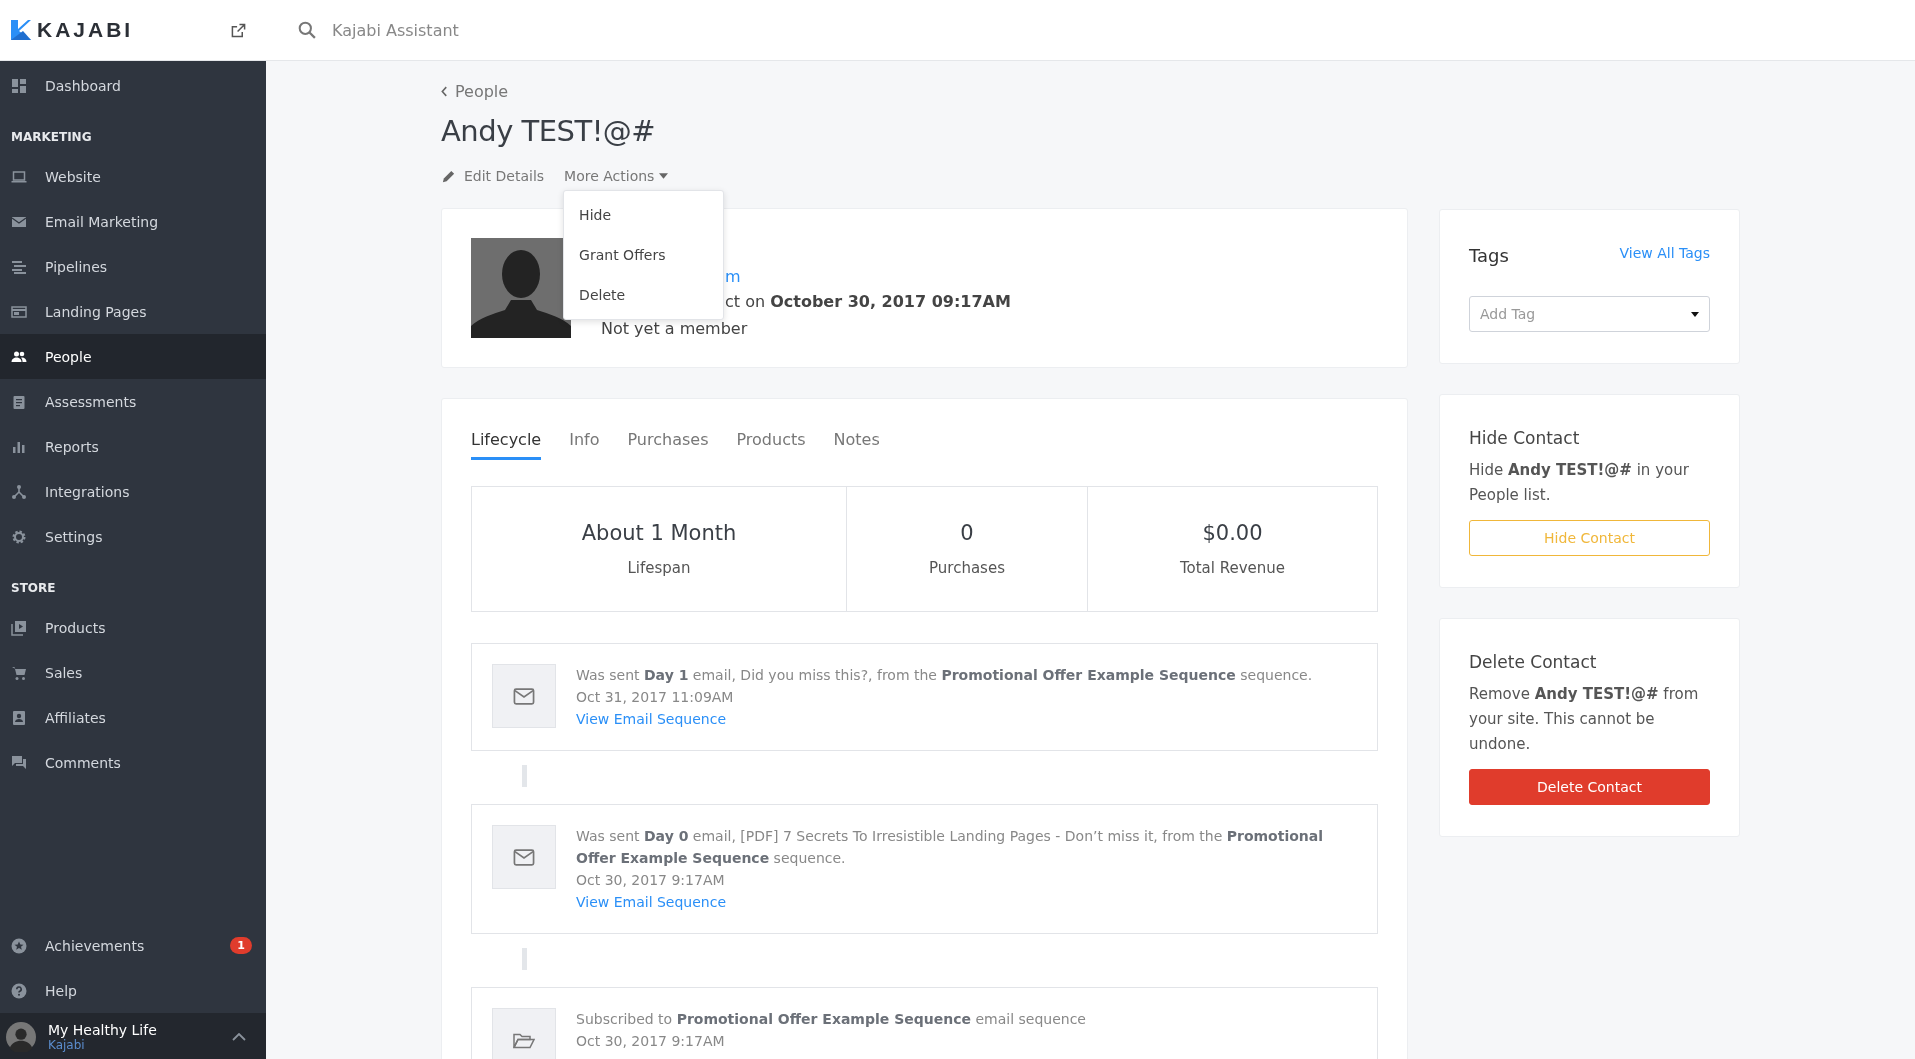 The image size is (1915, 1059). Describe the element at coordinates (19, 176) in the screenshot. I see `laptop-icon` at that location.